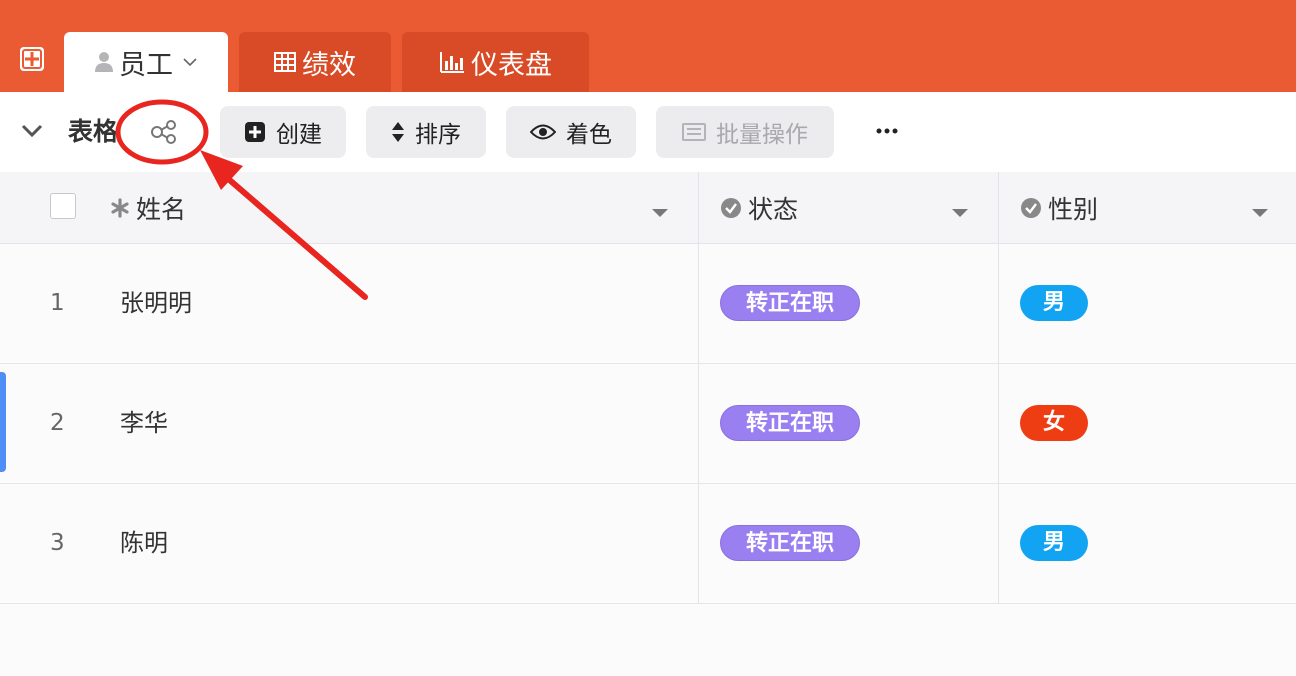 This screenshot has height=676, width=1296. I want to click on sort-label: 排序, so click(438, 135).